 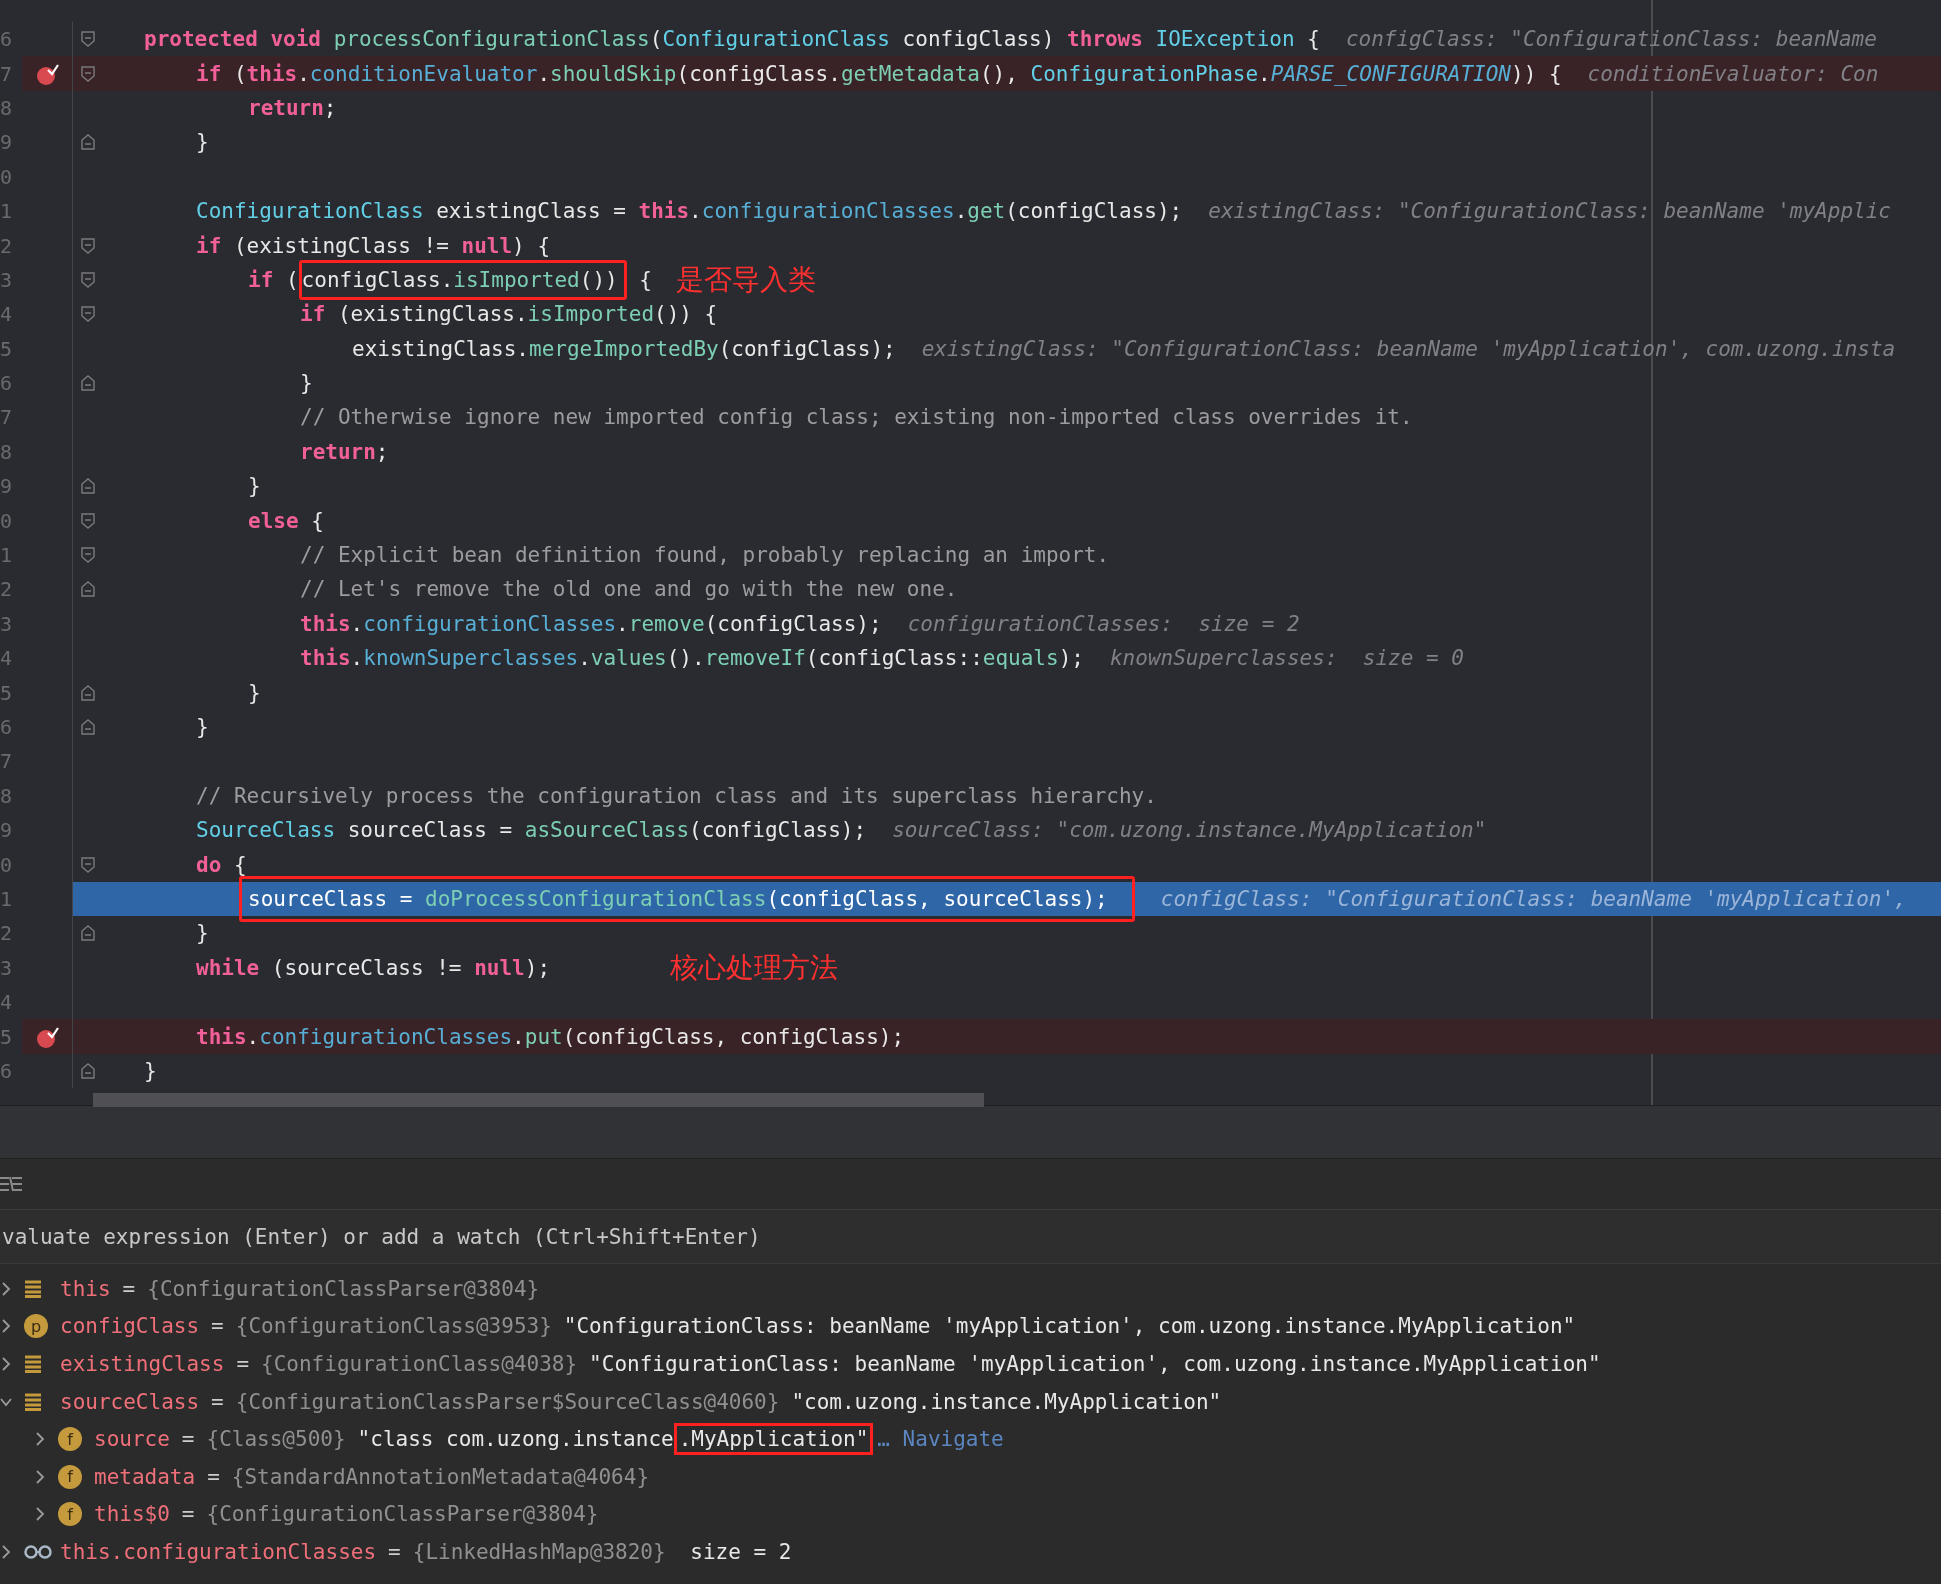 I want to click on variable-reference: {ConfigurationClass@3953}, so click(x=393, y=1326).